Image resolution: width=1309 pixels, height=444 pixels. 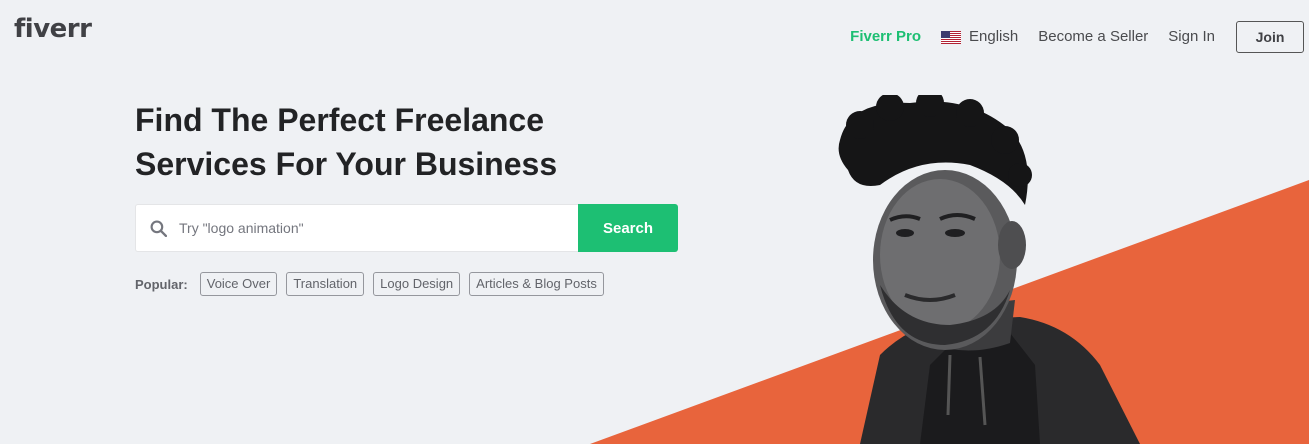 What do you see at coordinates (158, 228) in the screenshot?
I see `search-icon` at bounding box center [158, 228].